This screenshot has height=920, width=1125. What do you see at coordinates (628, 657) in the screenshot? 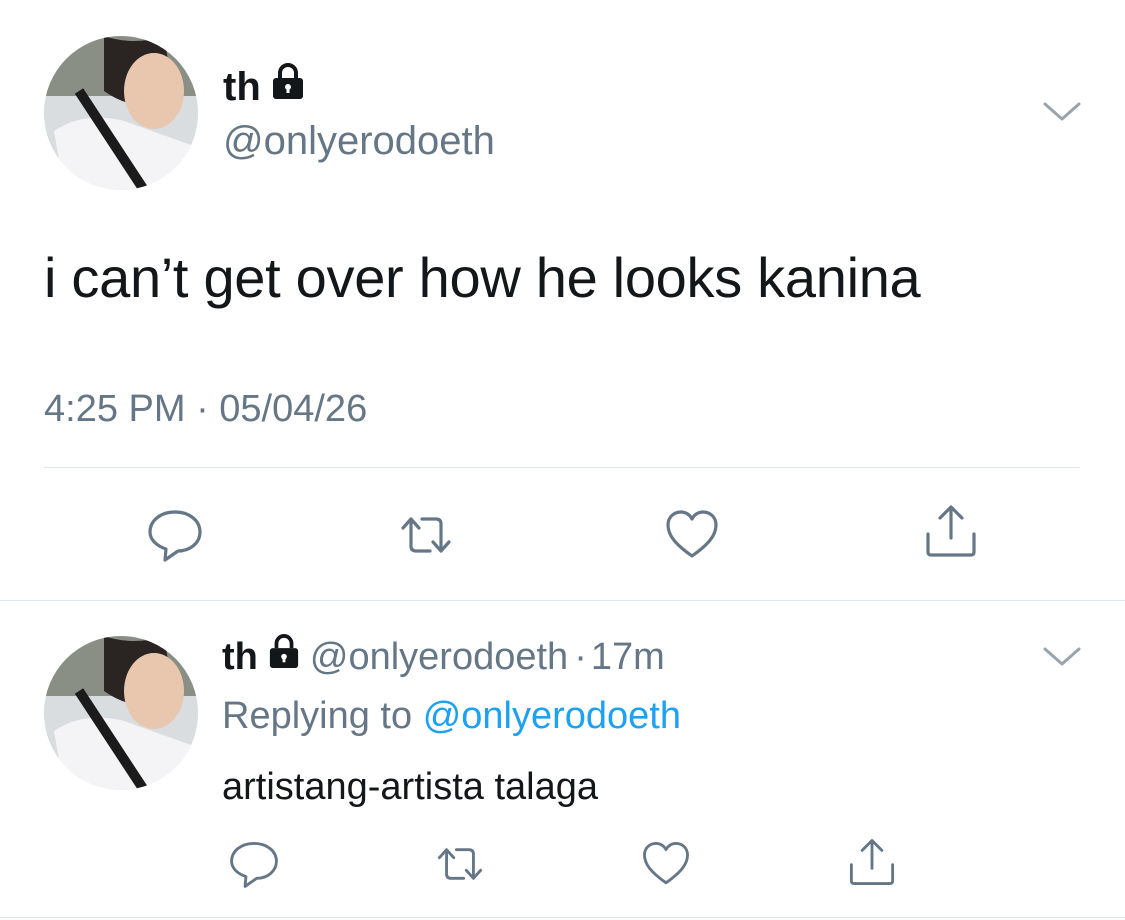
I see `reply-age: 17m` at bounding box center [628, 657].